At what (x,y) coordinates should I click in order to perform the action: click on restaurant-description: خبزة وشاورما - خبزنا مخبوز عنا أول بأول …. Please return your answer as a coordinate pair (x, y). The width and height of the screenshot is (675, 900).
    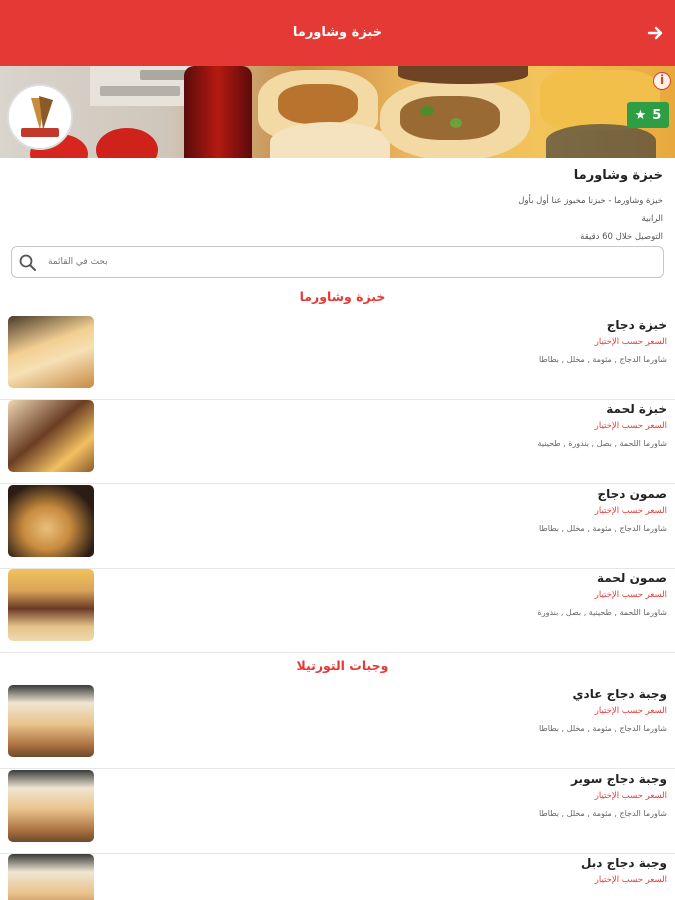
    Looking at the image, I should click on (590, 210).